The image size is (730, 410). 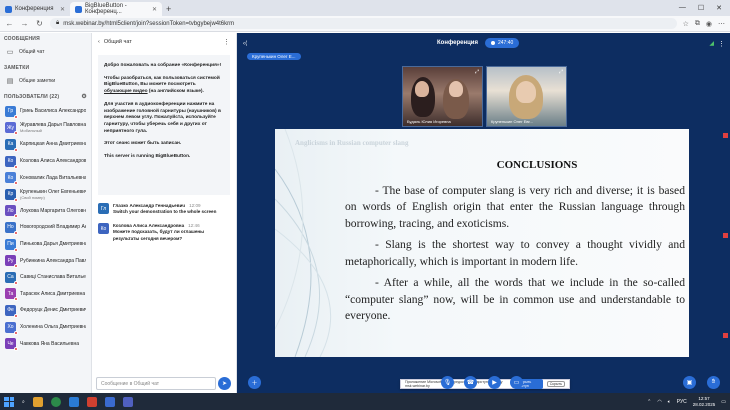 What do you see at coordinates (721, 24) in the screenshot?
I see `menu-dots-icon: ⋯` at bounding box center [721, 24].